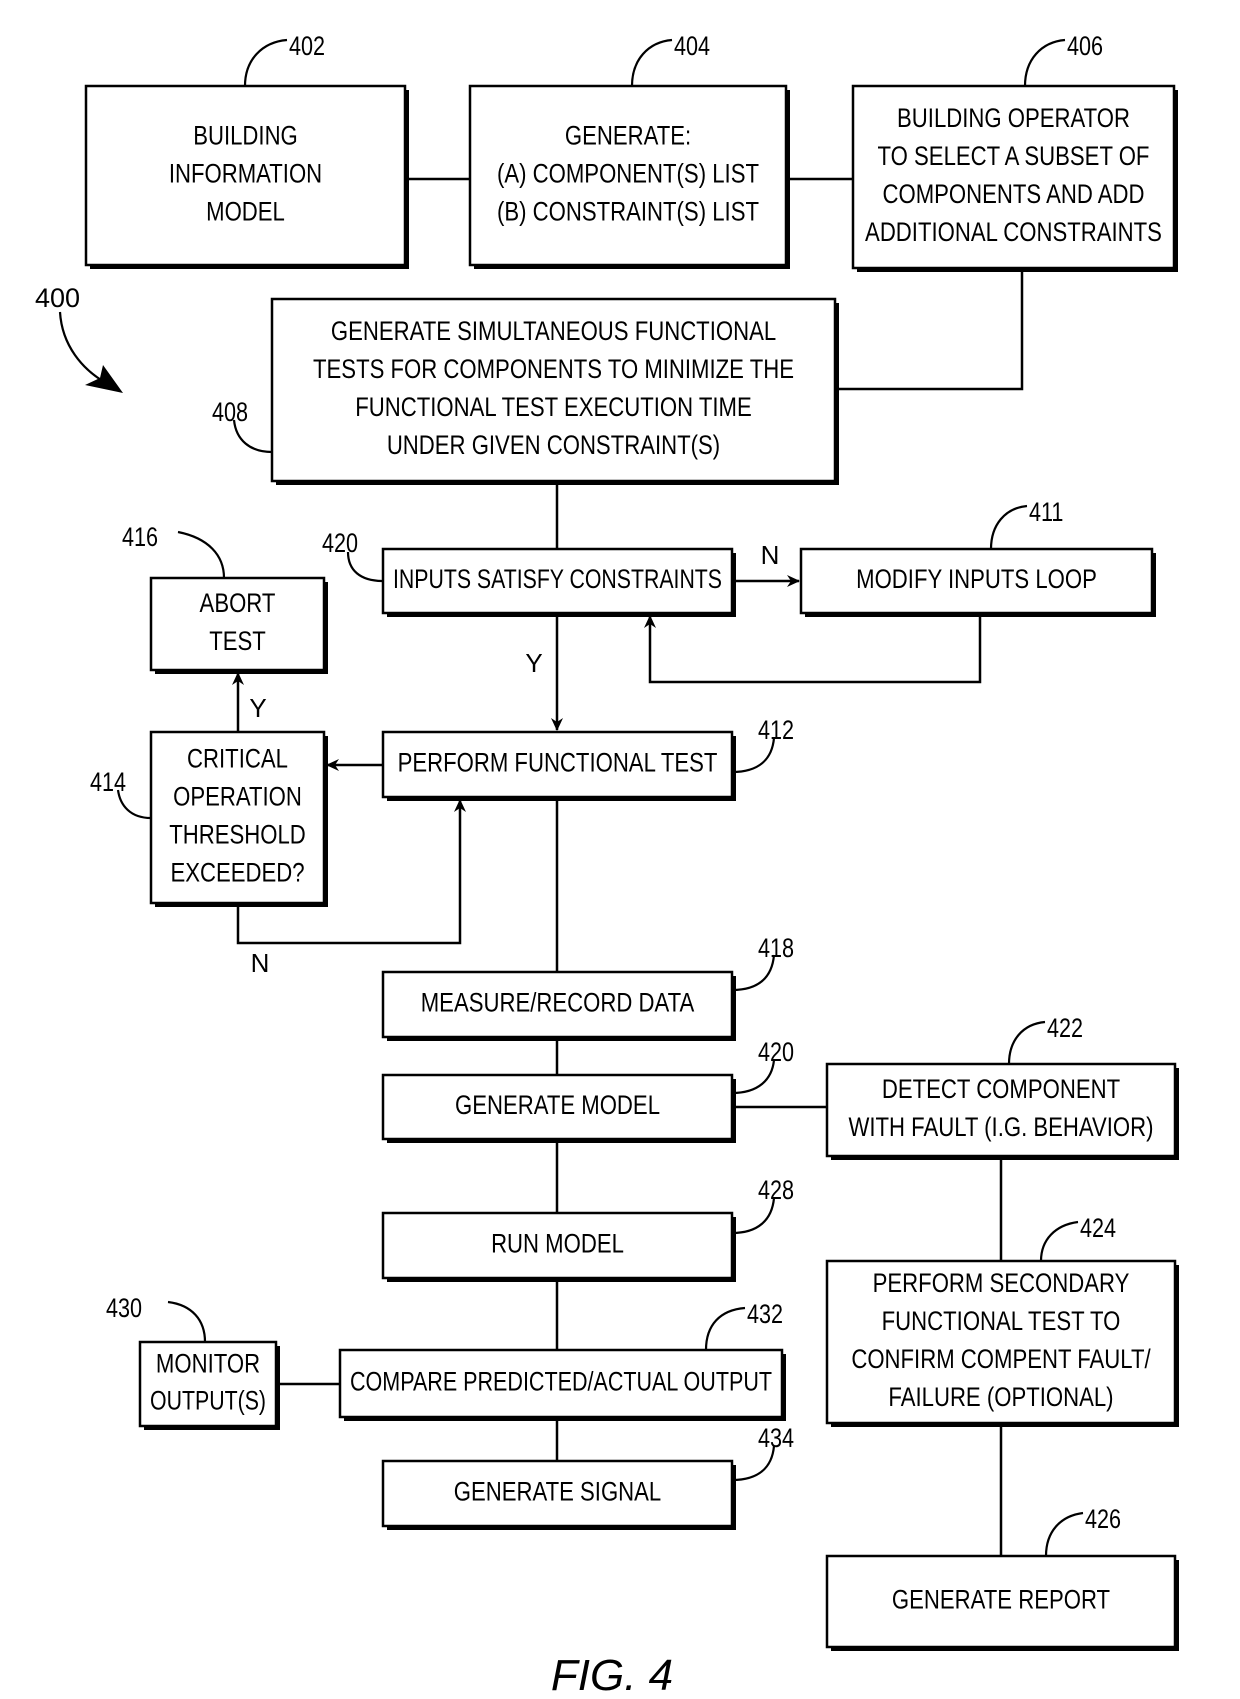 The width and height of the screenshot is (1240, 1699). Describe the element at coordinates (237, 759) in the screenshot. I see `box-text-line: CRITICAL` at that location.